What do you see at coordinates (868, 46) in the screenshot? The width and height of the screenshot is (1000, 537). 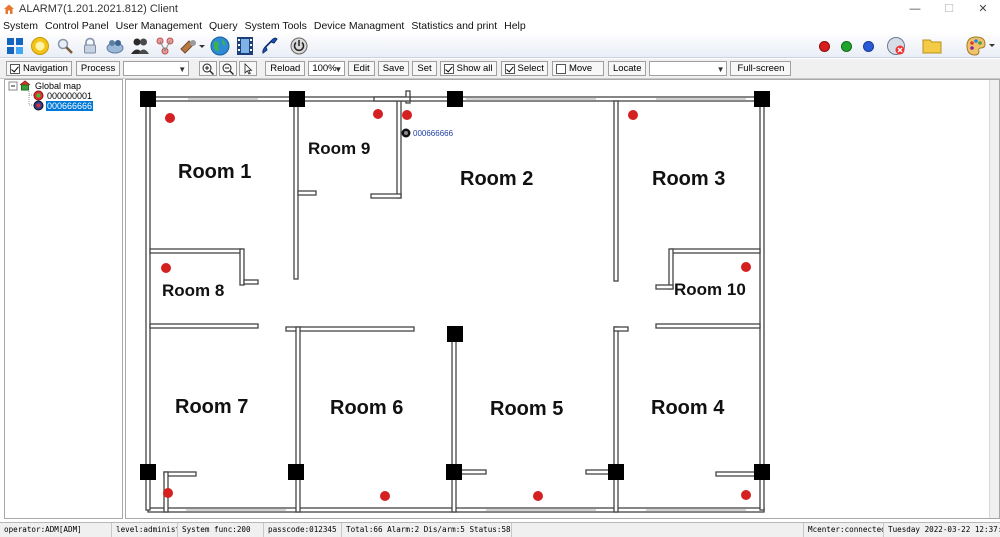 I see `status-light-blue-icon` at bounding box center [868, 46].